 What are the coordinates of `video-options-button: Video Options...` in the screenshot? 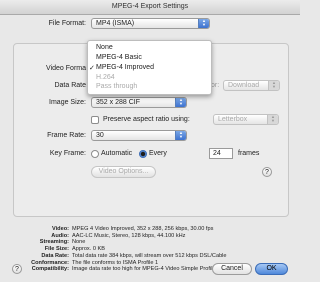 It's located at (123, 172).